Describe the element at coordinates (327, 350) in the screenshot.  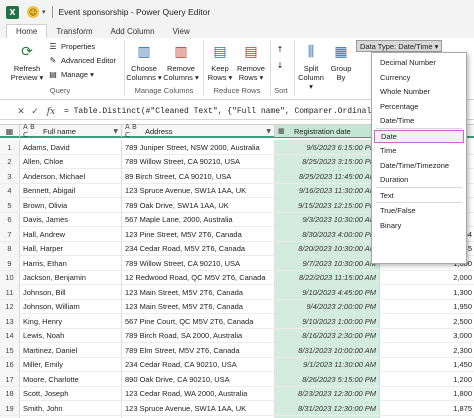
I see `cell-registration-date: 8/31/2023 10:00:00 AM` at that location.